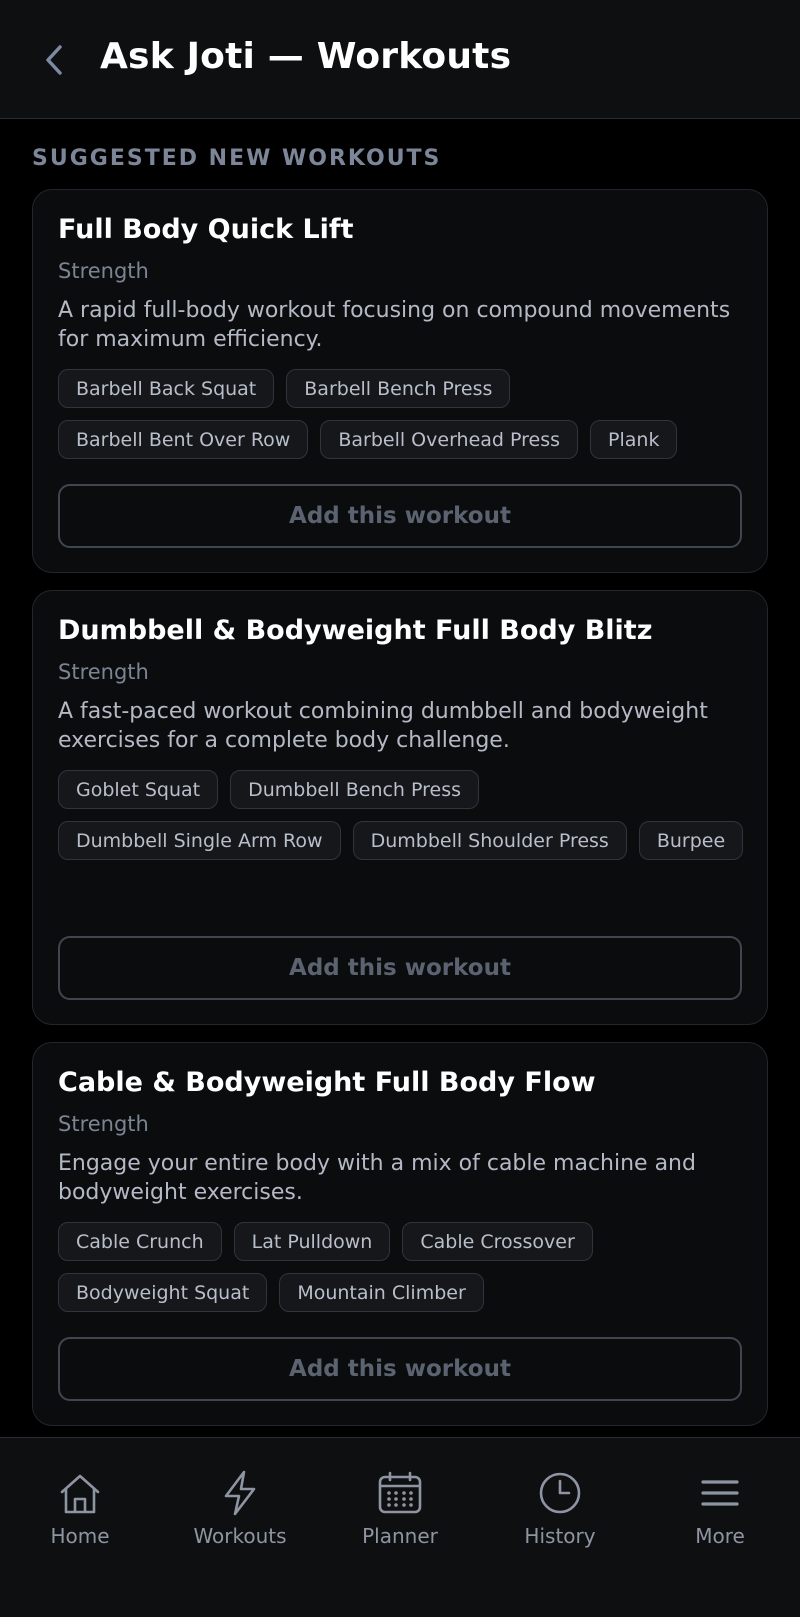  Describe the element at coordinates (80, 1536) in the screenshot. I see `tab-label: Home` at that location.